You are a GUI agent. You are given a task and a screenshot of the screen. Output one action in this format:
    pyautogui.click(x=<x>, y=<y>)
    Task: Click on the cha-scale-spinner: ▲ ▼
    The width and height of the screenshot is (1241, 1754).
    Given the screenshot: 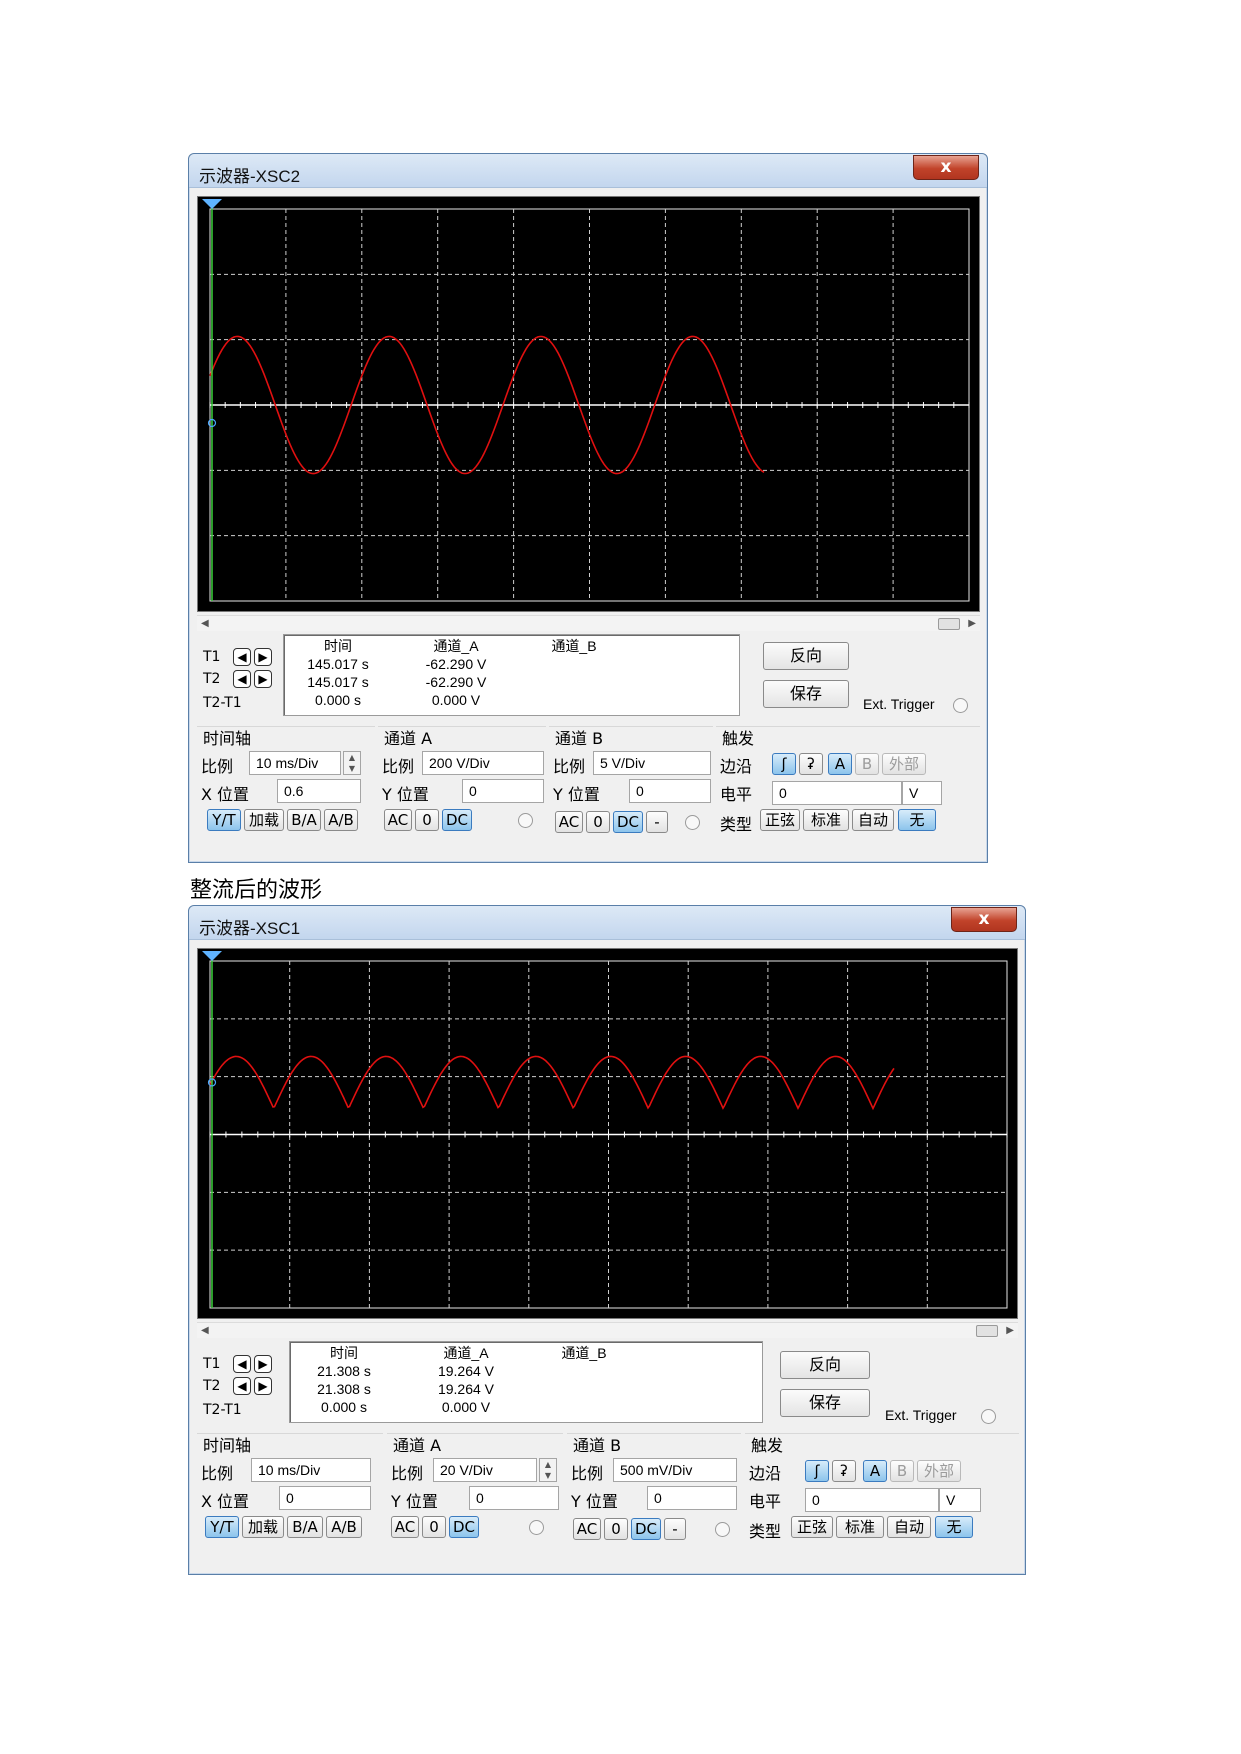 What is the action you would take?
    pyautogui.click(x=548, y=1470)
    